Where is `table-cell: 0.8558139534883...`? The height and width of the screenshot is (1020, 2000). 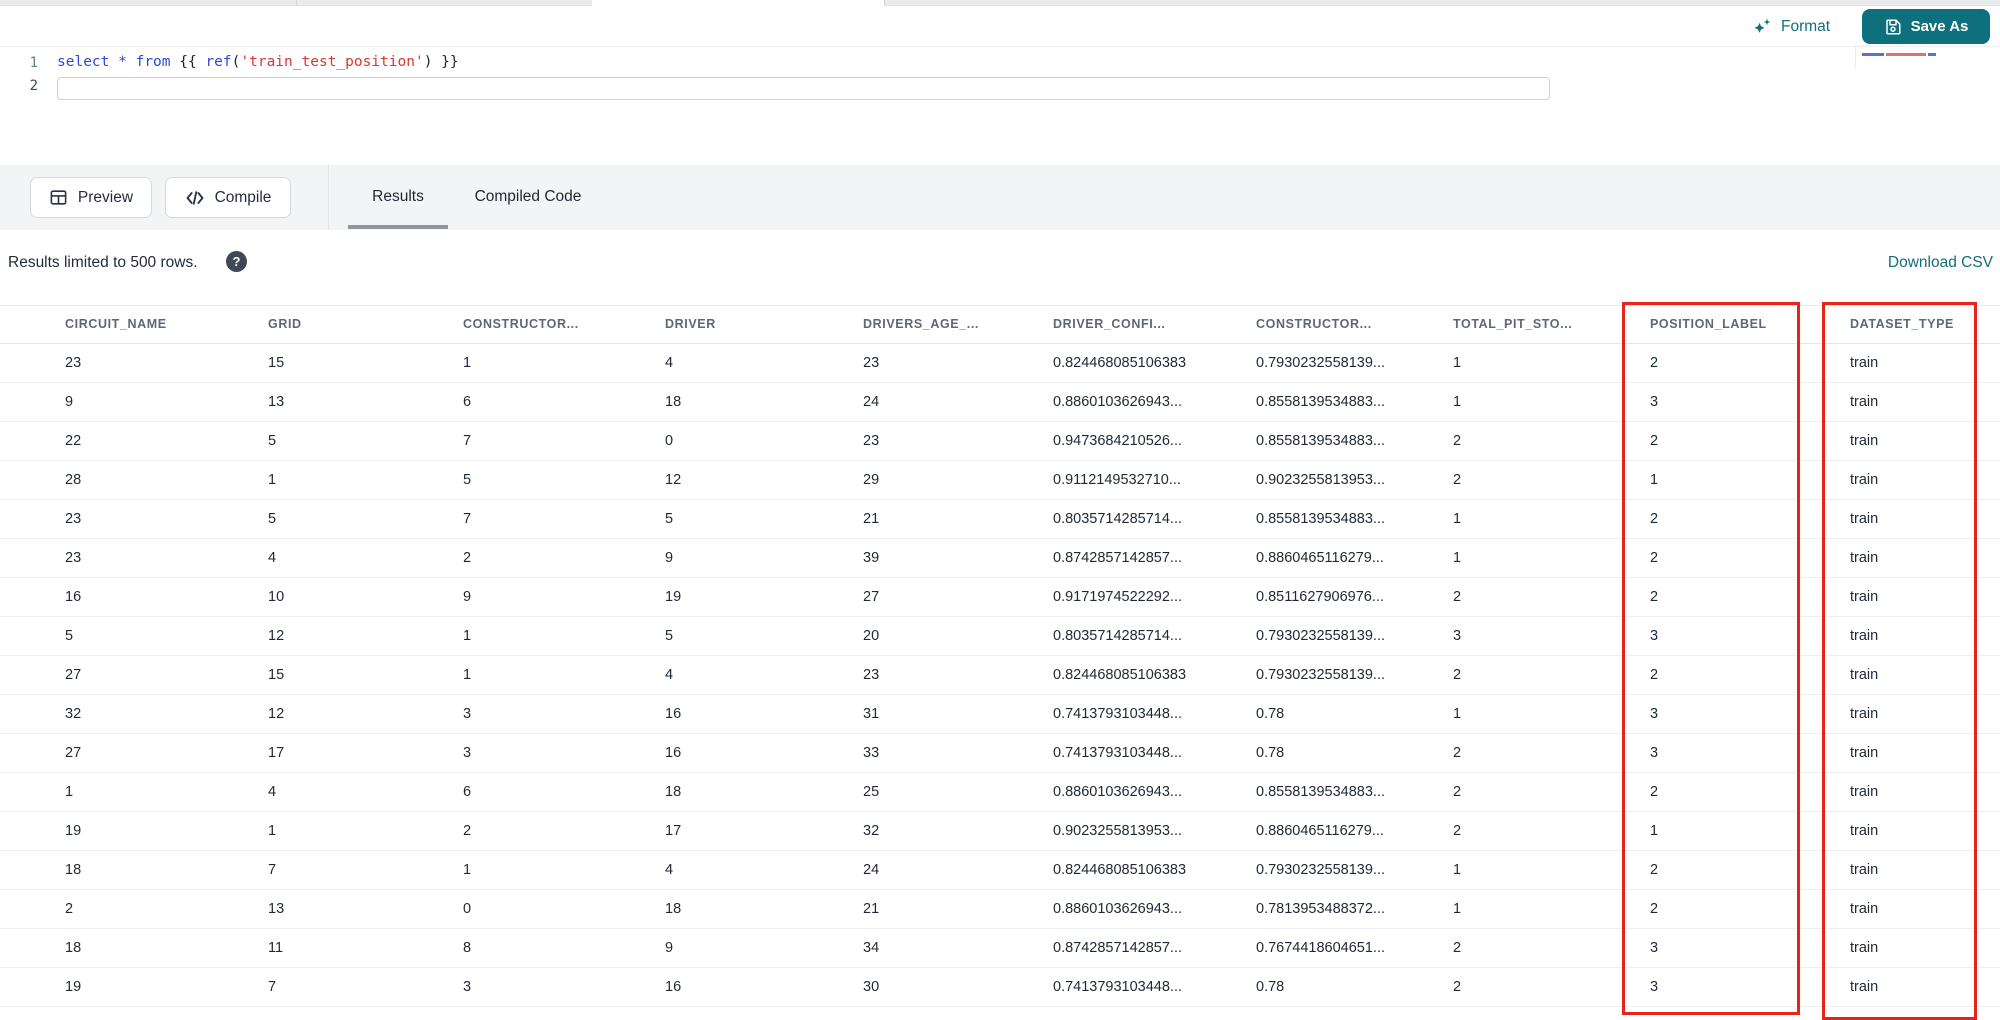 table-cell: 0.8558139534883... is located at coordinates (1321, 402).